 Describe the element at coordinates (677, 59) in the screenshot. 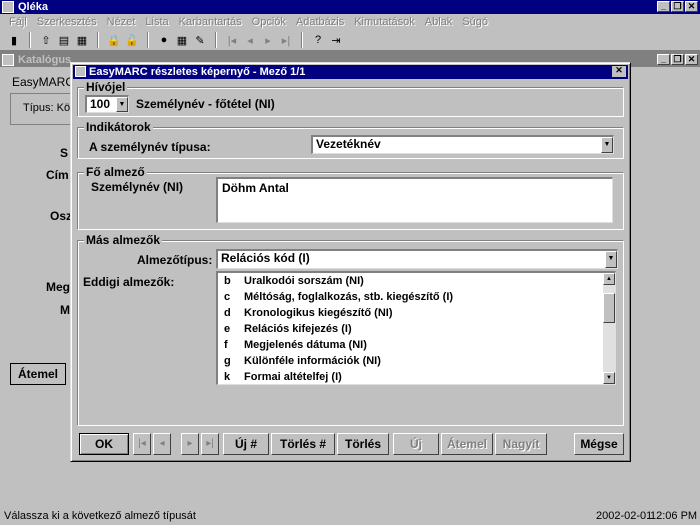

I see `child-restore-button: ❐` at that location.